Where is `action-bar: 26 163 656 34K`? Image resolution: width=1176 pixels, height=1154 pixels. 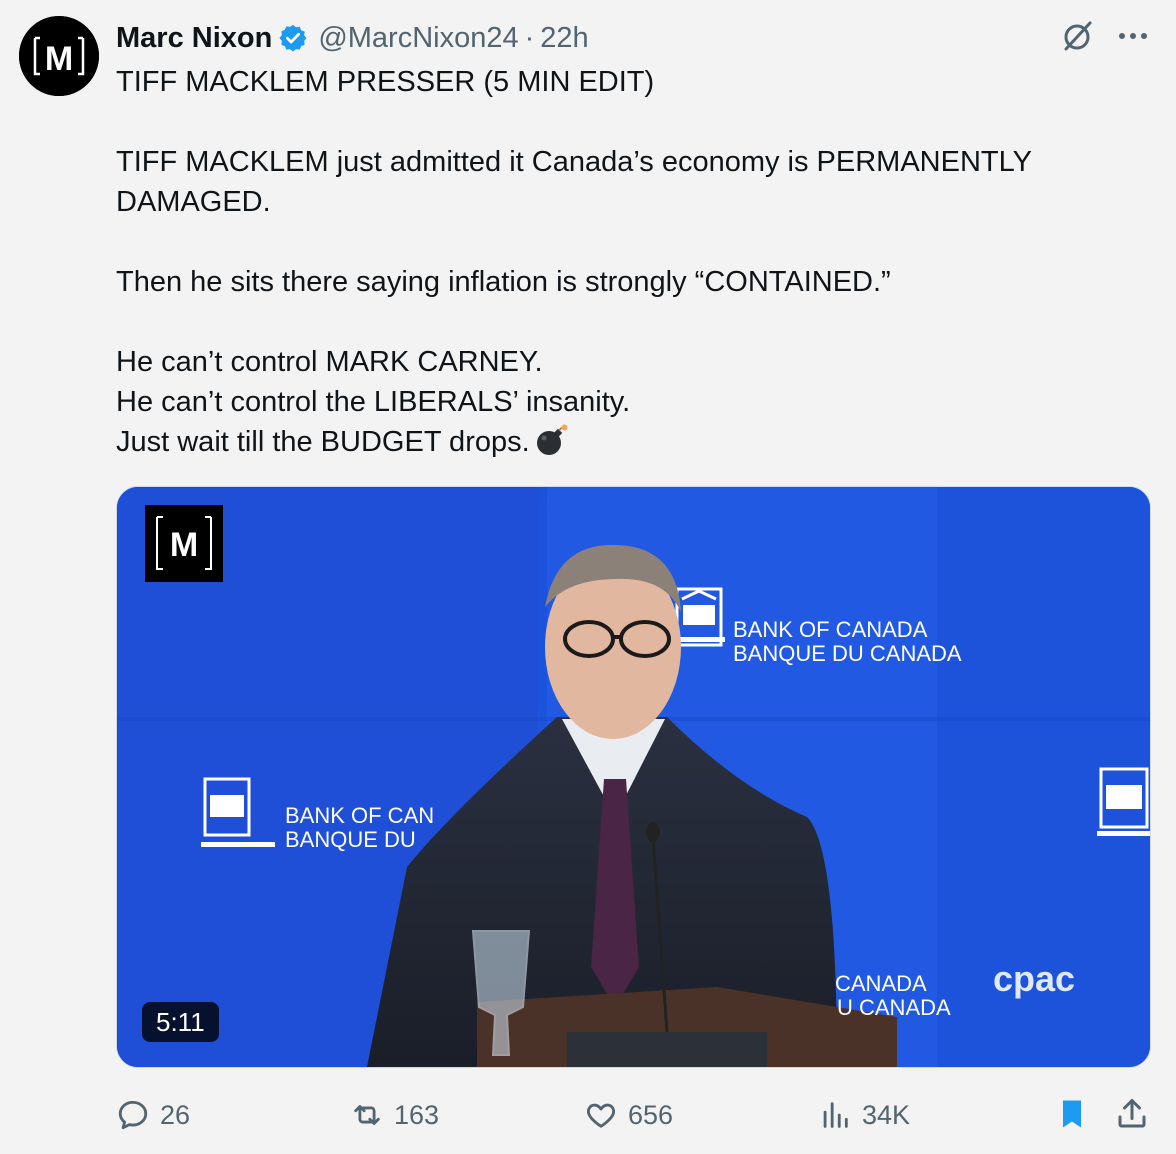
action-bar: 26 163 656 34K is located at coordinates (588, 1115).